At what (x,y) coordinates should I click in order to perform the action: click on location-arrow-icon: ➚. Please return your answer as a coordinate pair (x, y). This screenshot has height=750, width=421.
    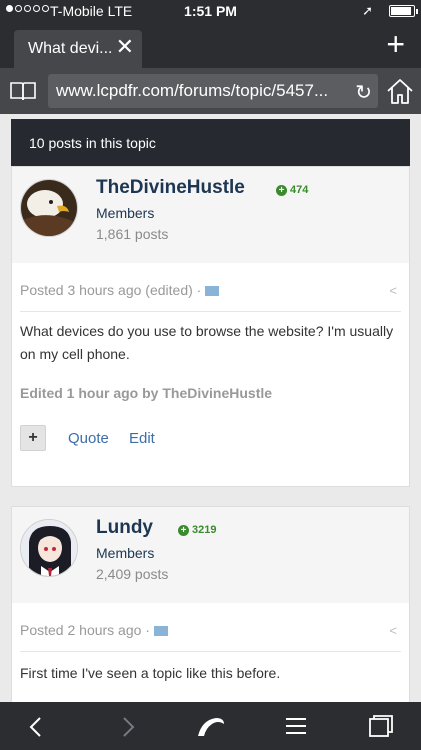
    Looking at the image, I should click on (367, 10).